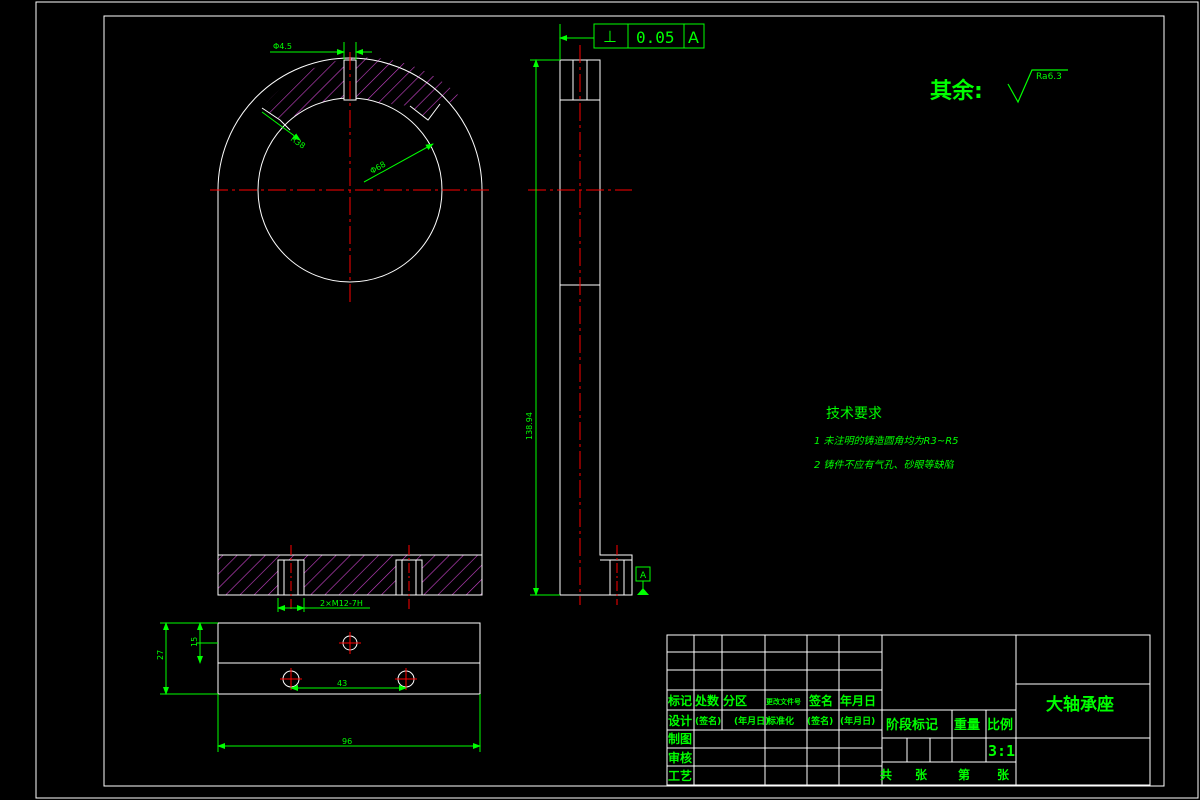  Describe the element at coordinates (341, 603) in the screenshot. I see `dim-holes: 2×M12-7H` at that location.